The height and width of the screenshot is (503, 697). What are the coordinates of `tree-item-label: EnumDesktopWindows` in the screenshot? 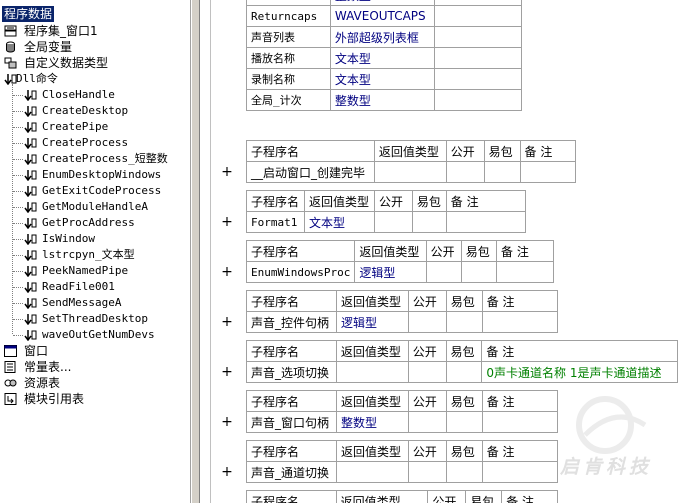 It's located at (102, 174).